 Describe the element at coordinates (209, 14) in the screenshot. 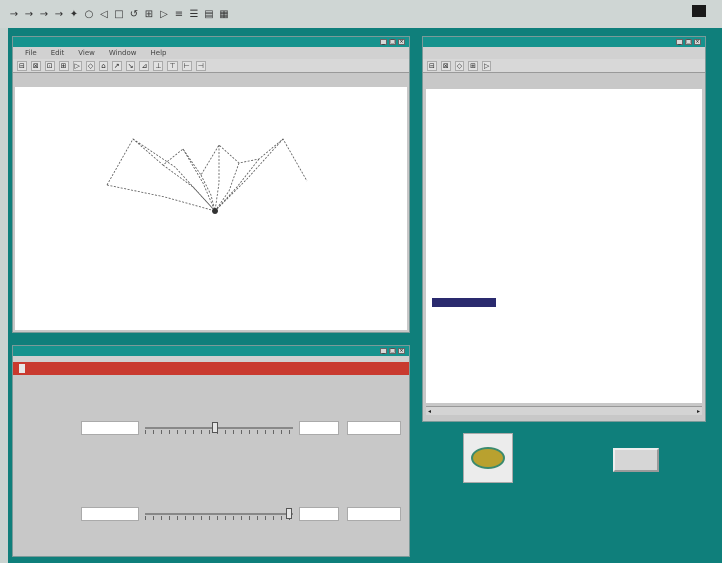

I see `save-icon: ▤` at that location.